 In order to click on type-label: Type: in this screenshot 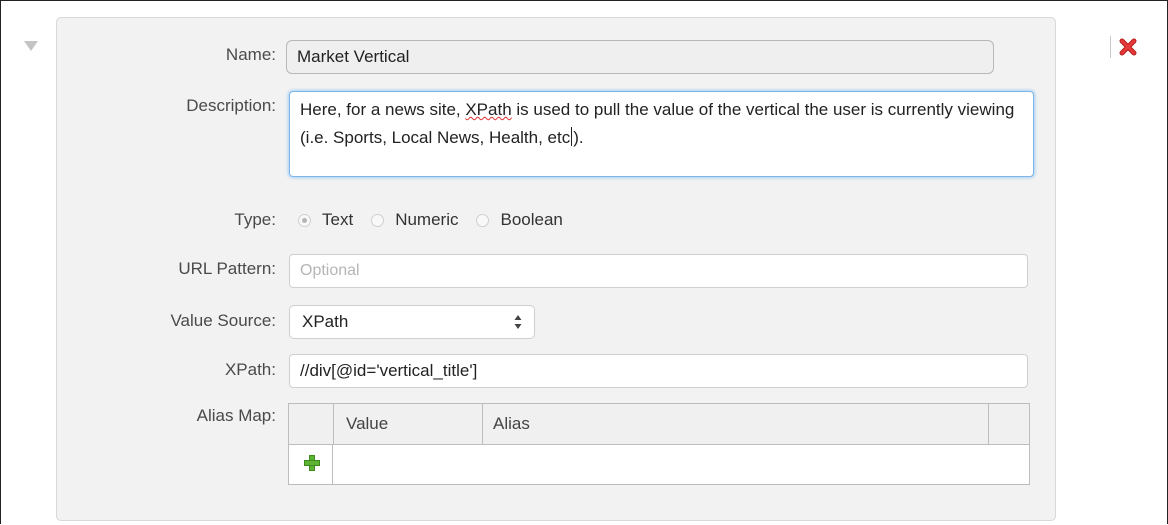, I will do `click(255, 219)`.